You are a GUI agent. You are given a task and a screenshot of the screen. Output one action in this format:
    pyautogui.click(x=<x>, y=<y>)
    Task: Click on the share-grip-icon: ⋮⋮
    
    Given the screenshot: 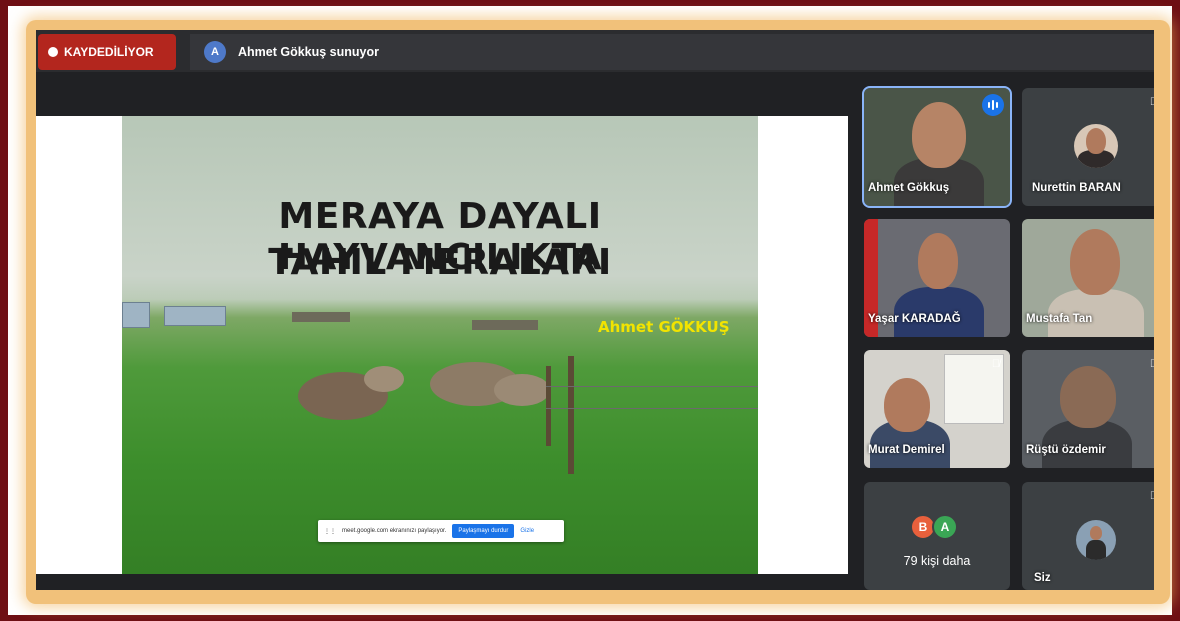 What is the action you would take?
    pyautogui.click(x=330, y=531)
    